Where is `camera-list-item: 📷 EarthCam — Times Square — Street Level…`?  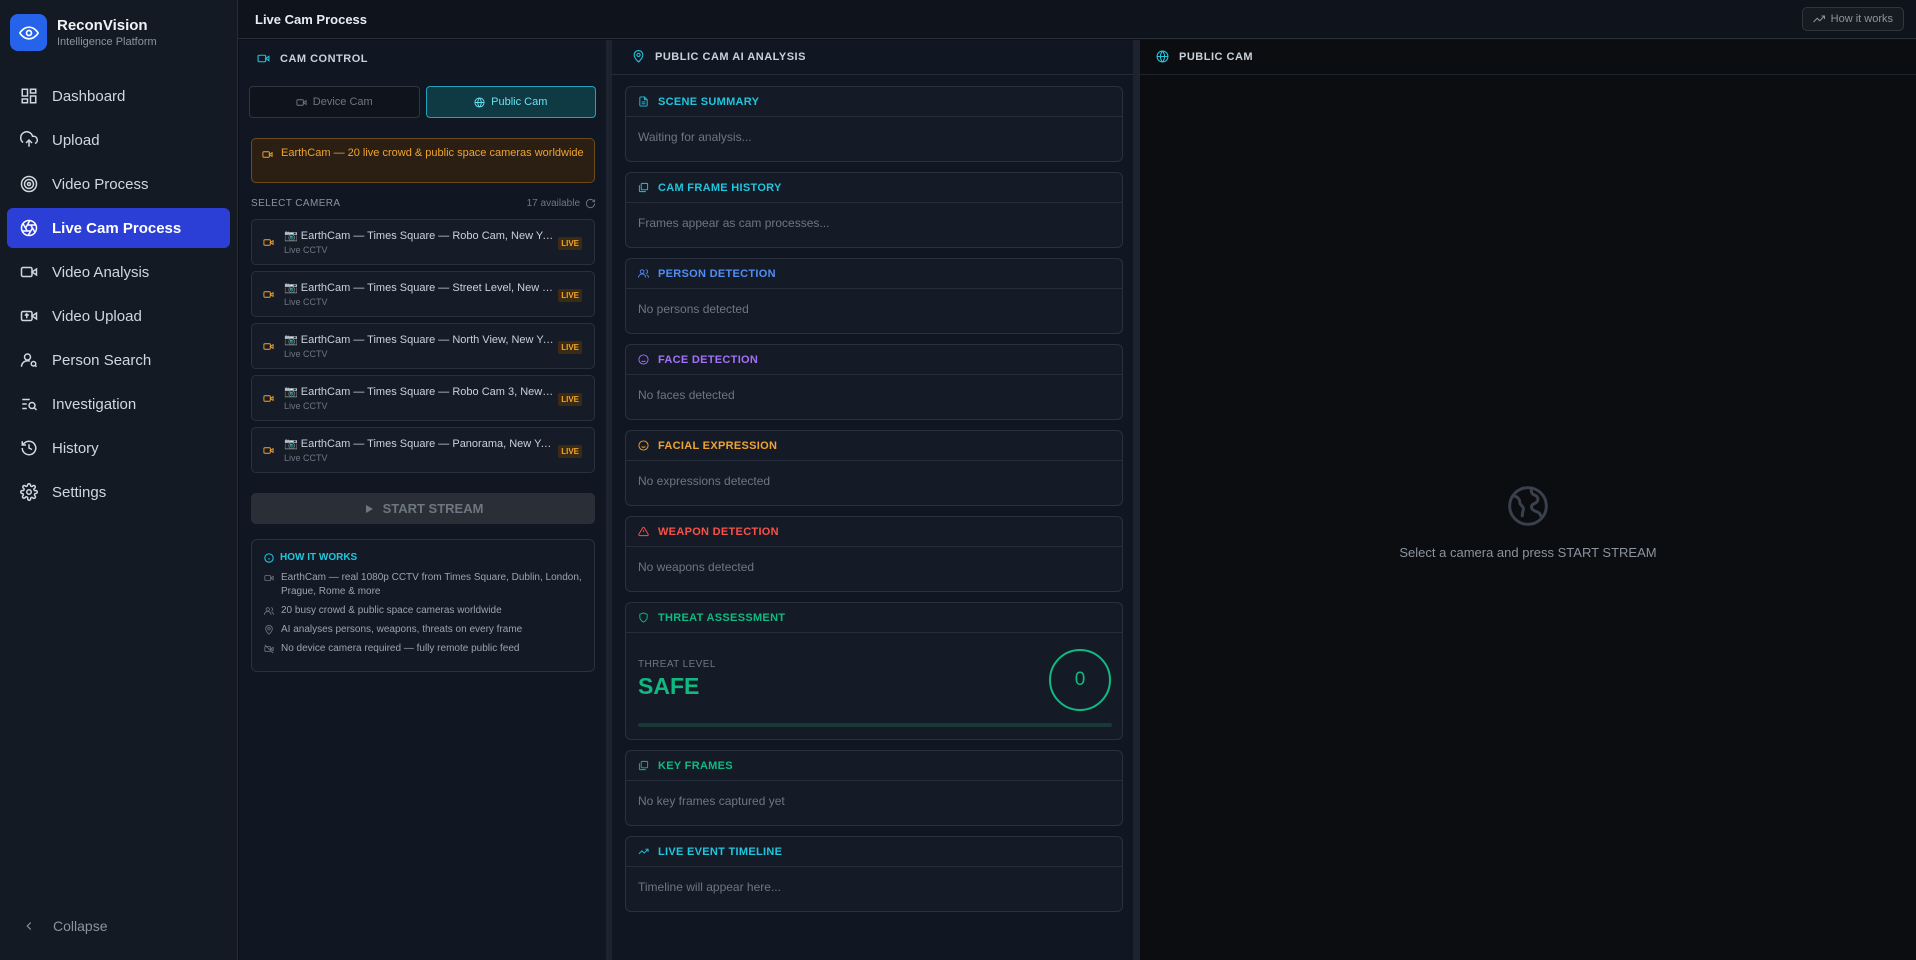
camera-list-item: 📷 EarthCam — Times Square — Street Level… is located at coordinates (423, 294).